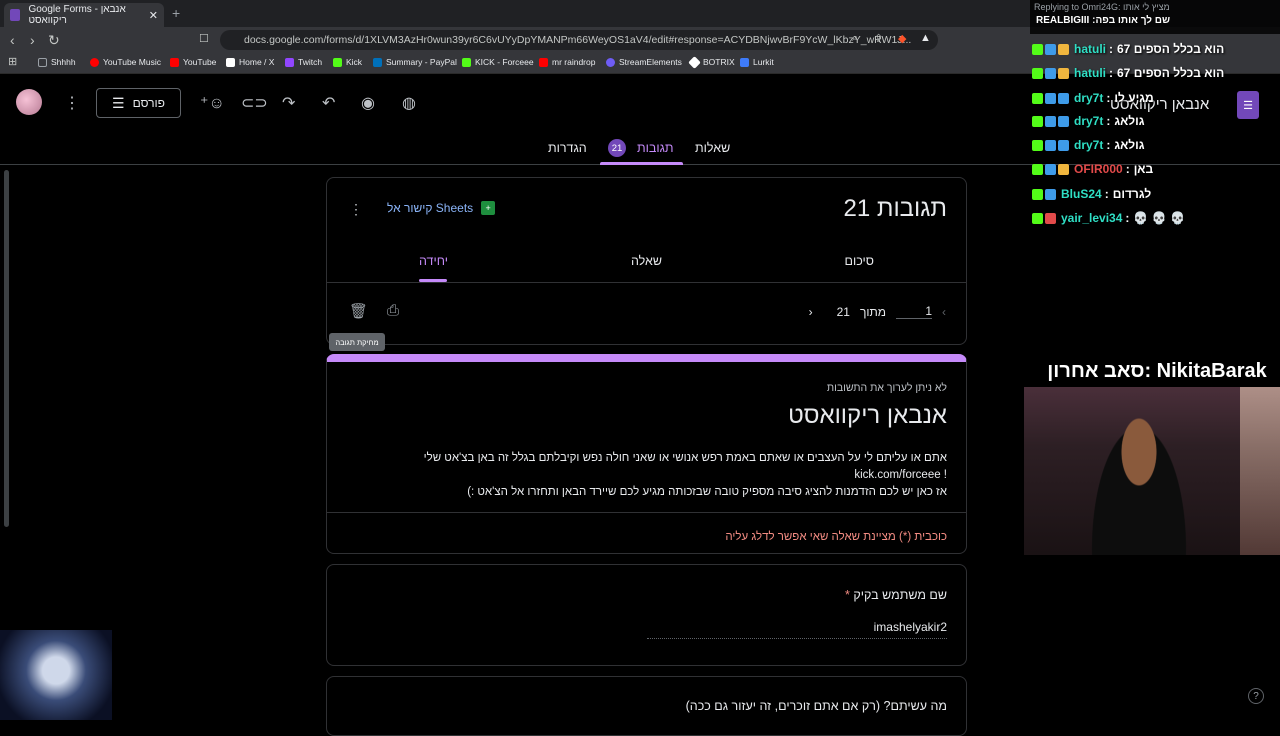  I want to click on bookmark-item: Home / X, so click(250, 62).